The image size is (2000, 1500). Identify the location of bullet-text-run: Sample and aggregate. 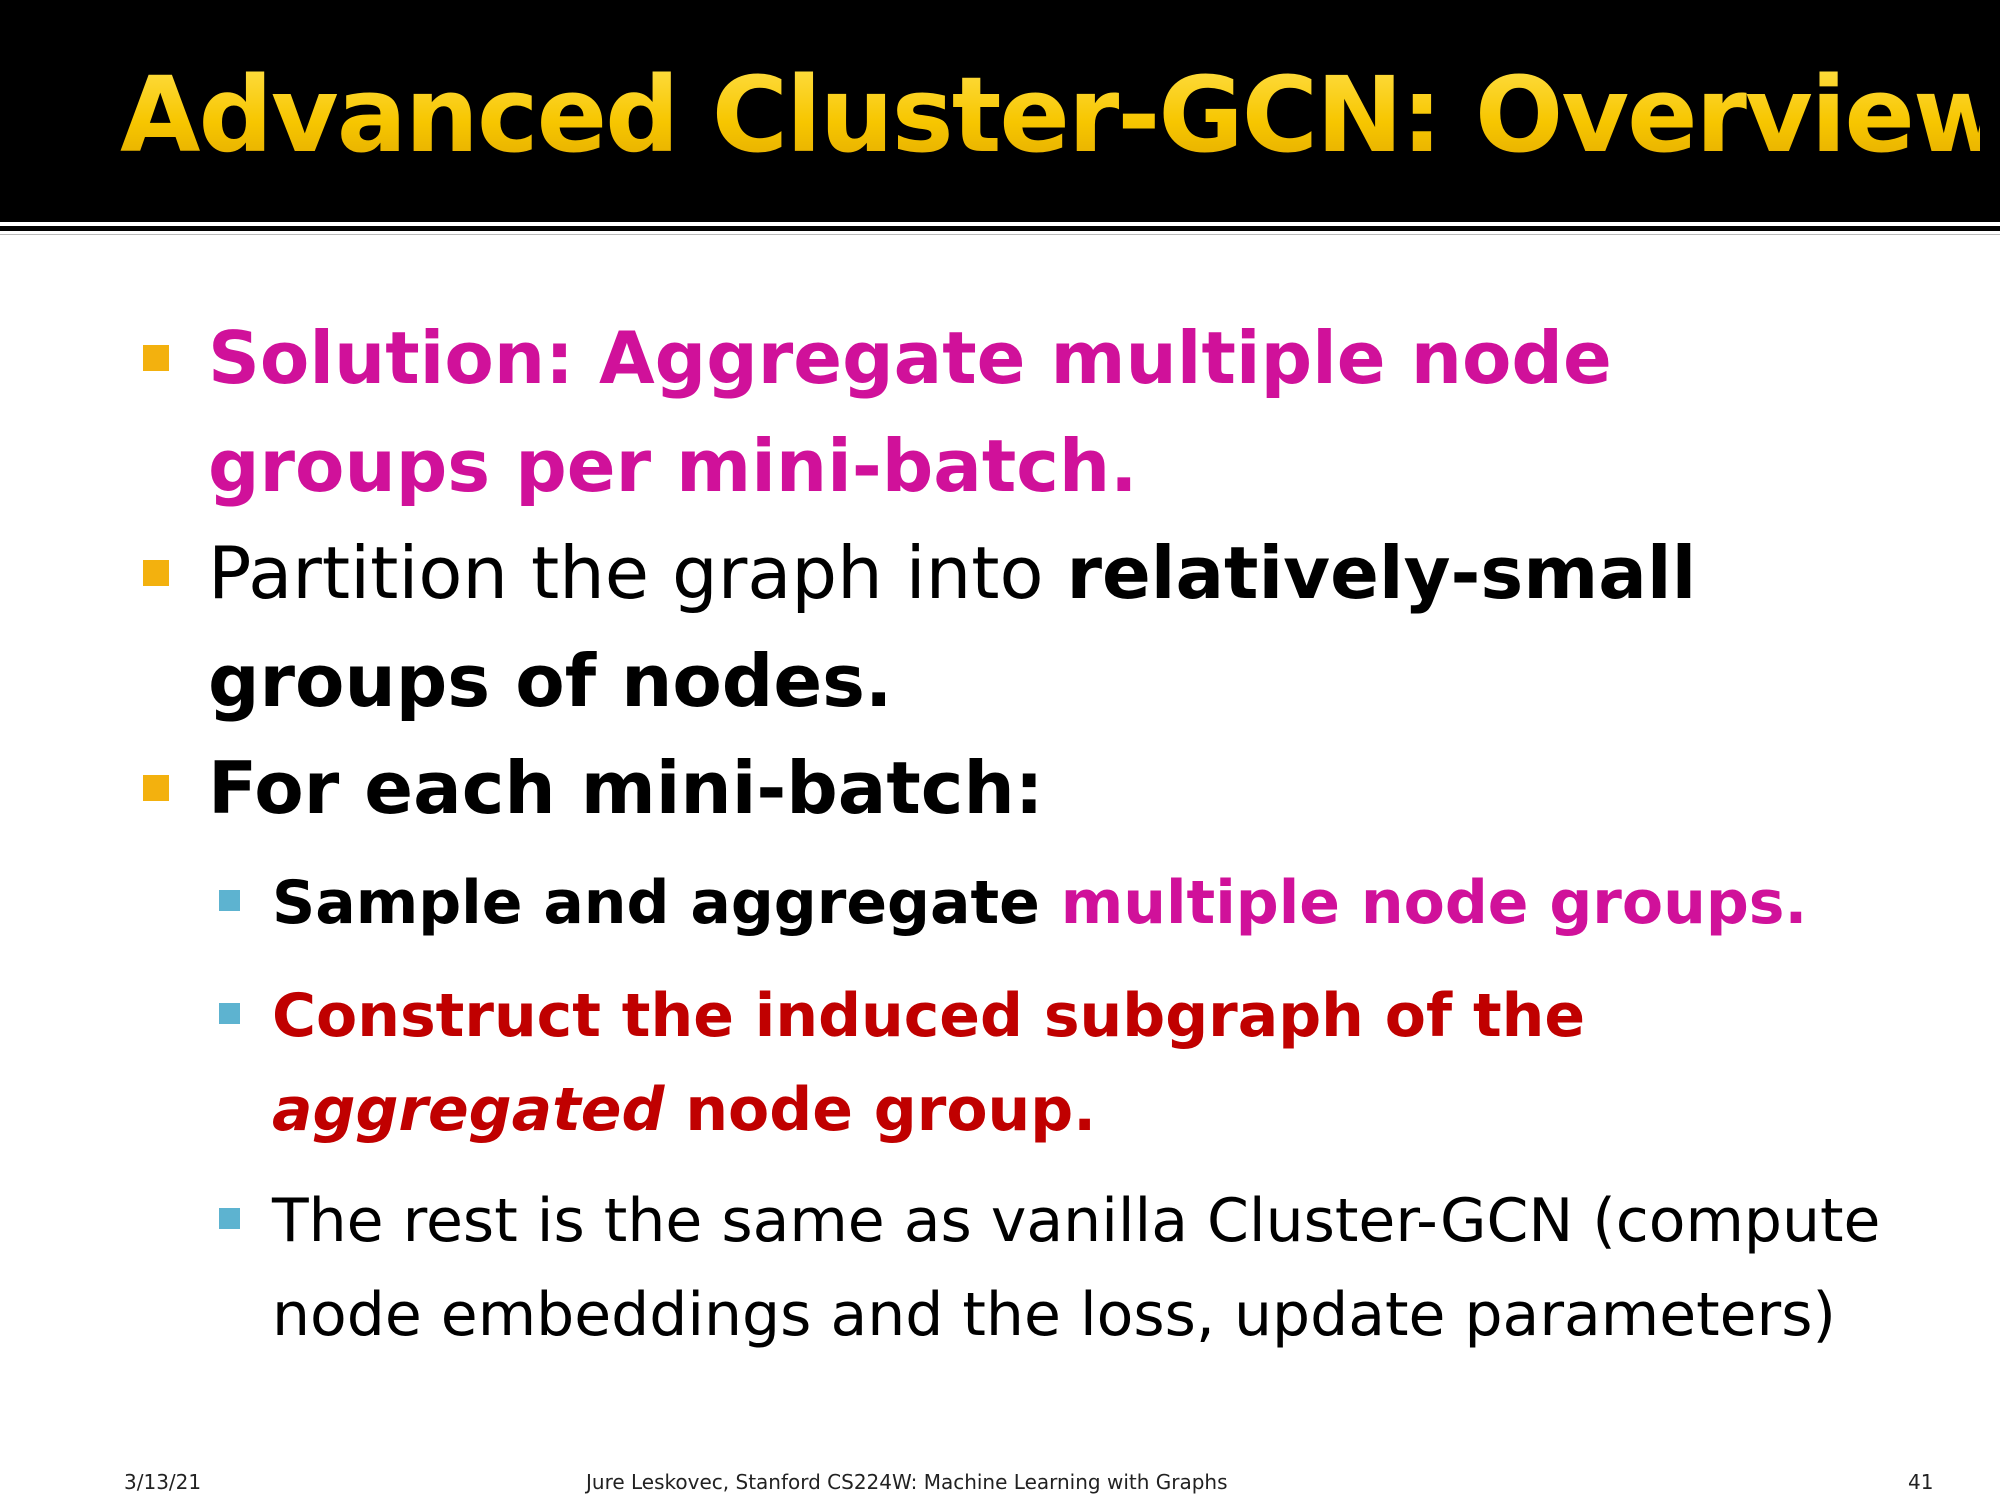
(666, 903).